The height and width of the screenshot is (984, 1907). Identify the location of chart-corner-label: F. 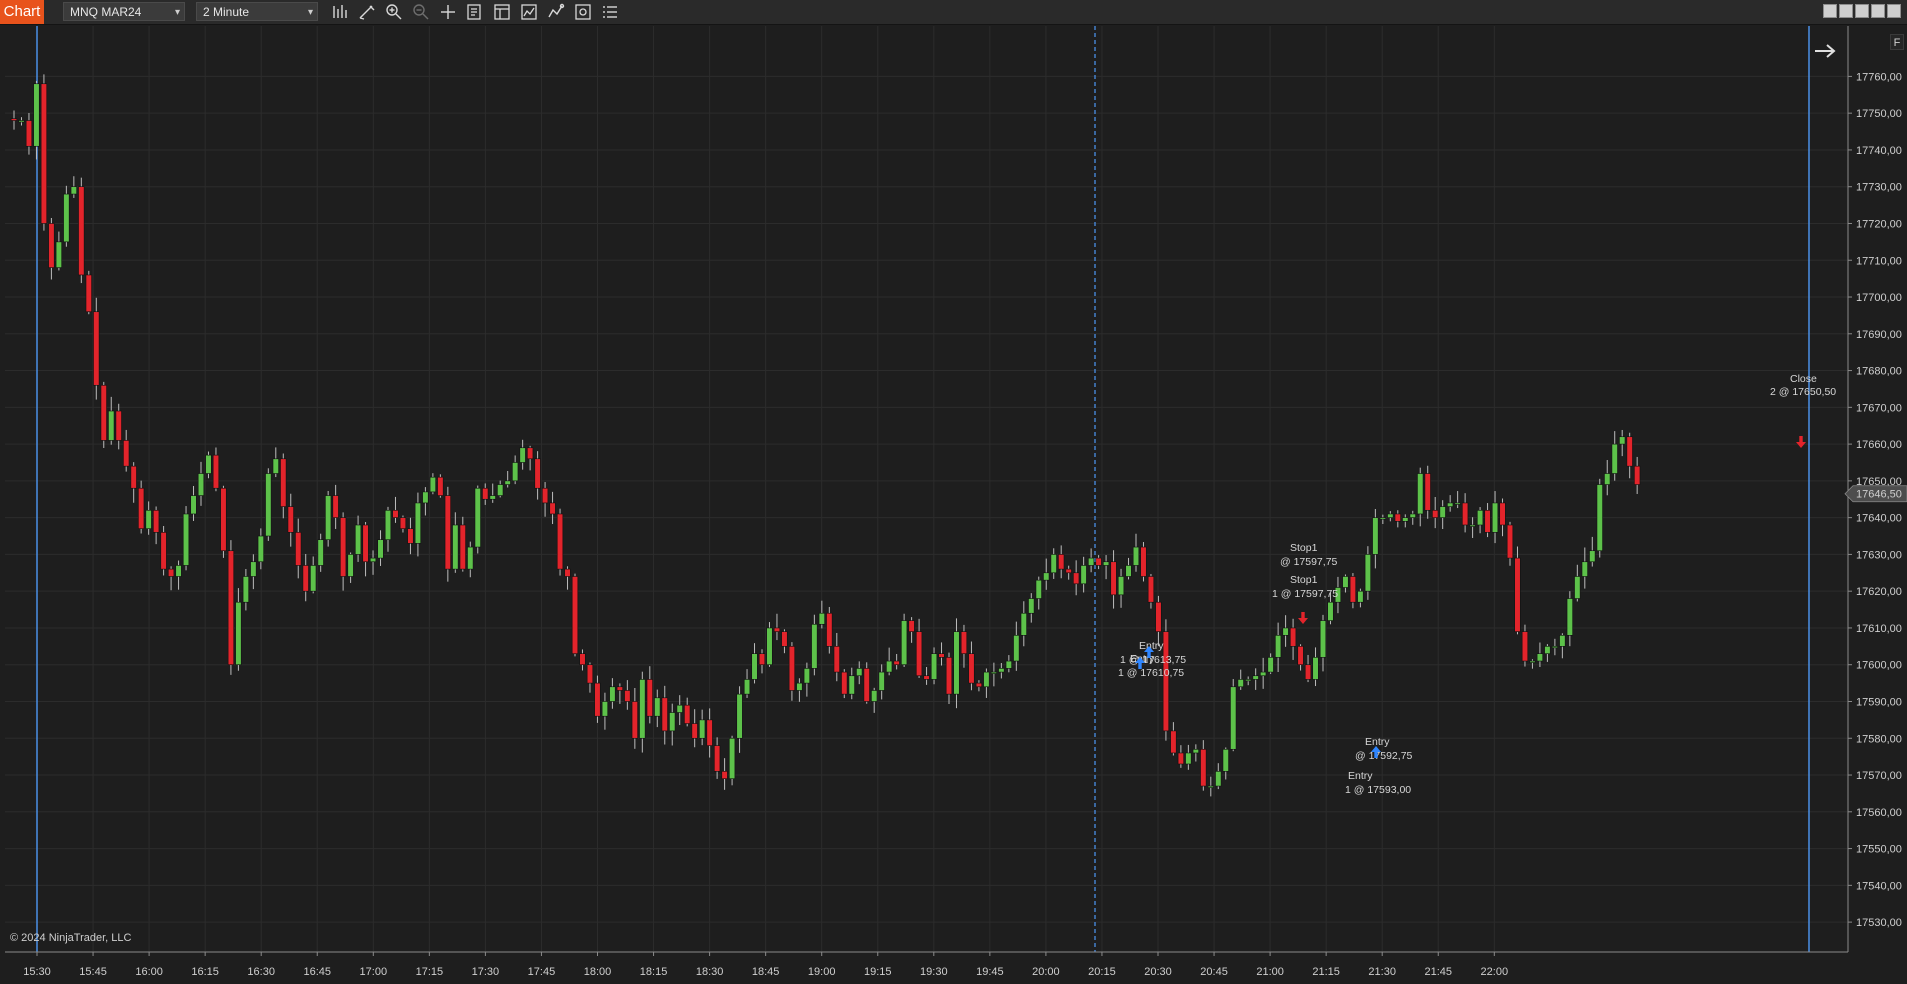
(1897, 42).